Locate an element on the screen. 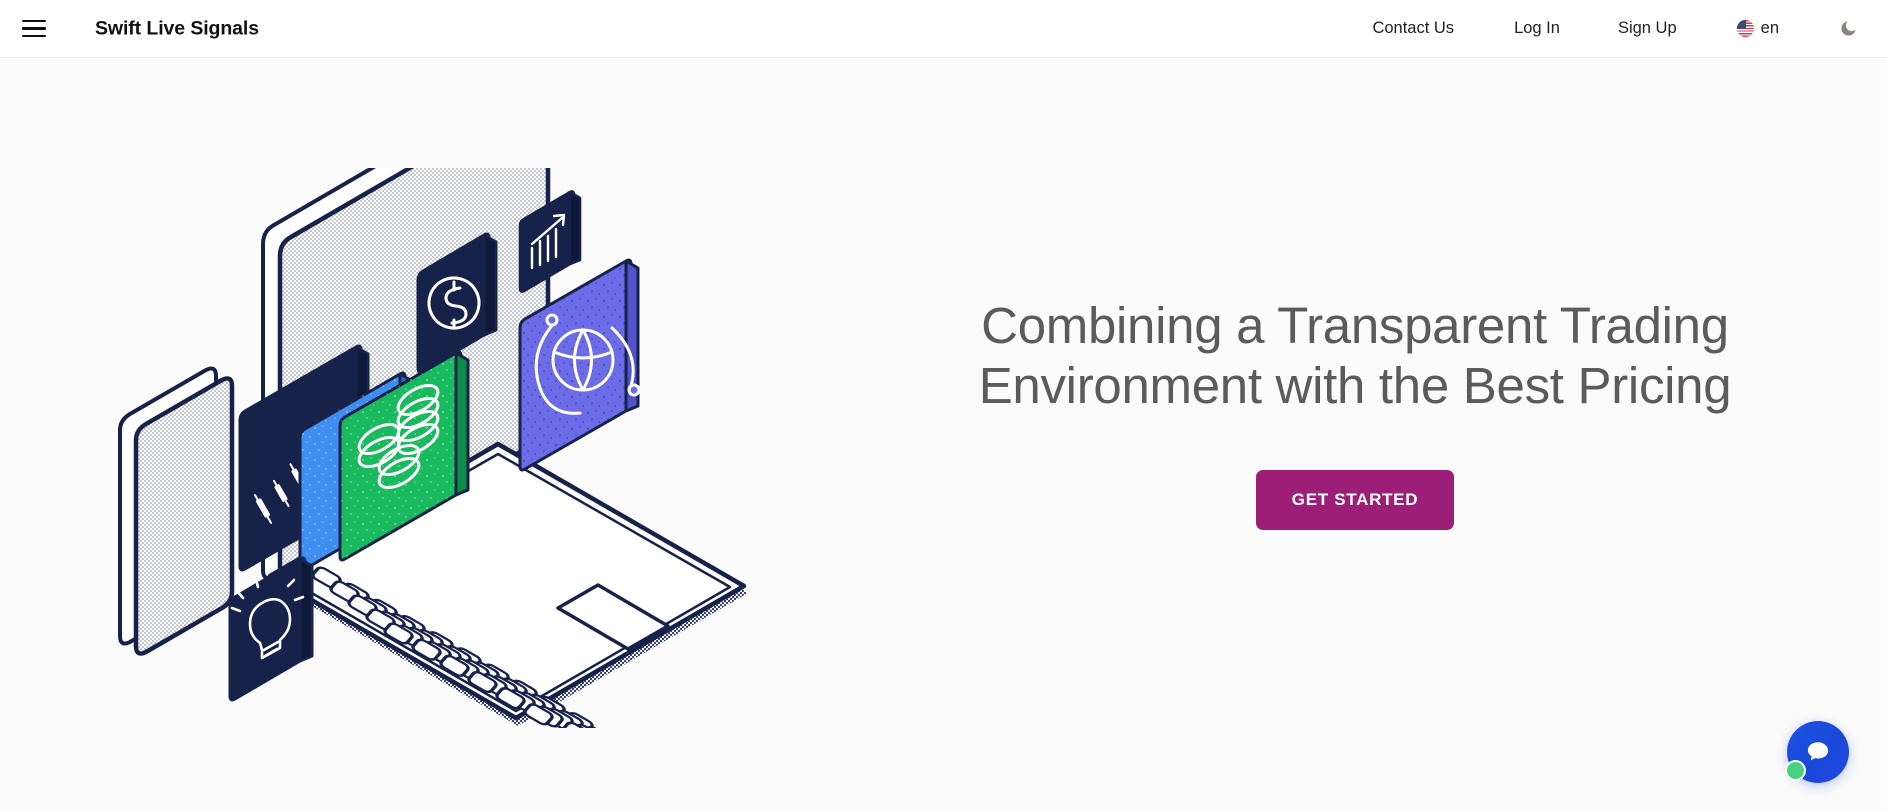 This screenshot has width=1887, height=811. chat-widget is located at coordinates (1817, 752).